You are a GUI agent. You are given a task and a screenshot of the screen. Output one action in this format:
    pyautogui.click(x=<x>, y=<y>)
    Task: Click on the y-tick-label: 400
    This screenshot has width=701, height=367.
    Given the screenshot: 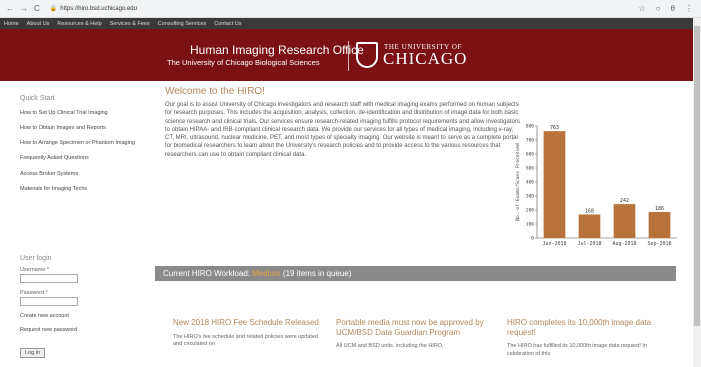 What is the action you would take?
    pyautogui.click(x=530, y=183)
    